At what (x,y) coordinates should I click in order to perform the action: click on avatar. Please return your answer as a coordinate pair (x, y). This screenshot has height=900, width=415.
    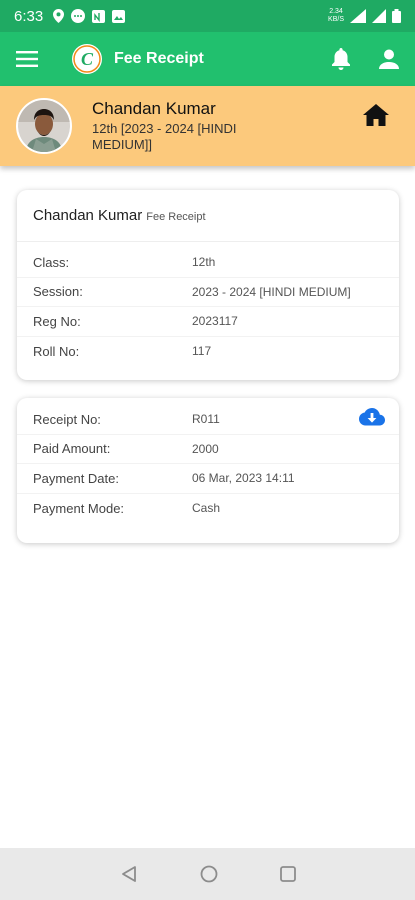
    Looking at the image, I should click on (44, 126).